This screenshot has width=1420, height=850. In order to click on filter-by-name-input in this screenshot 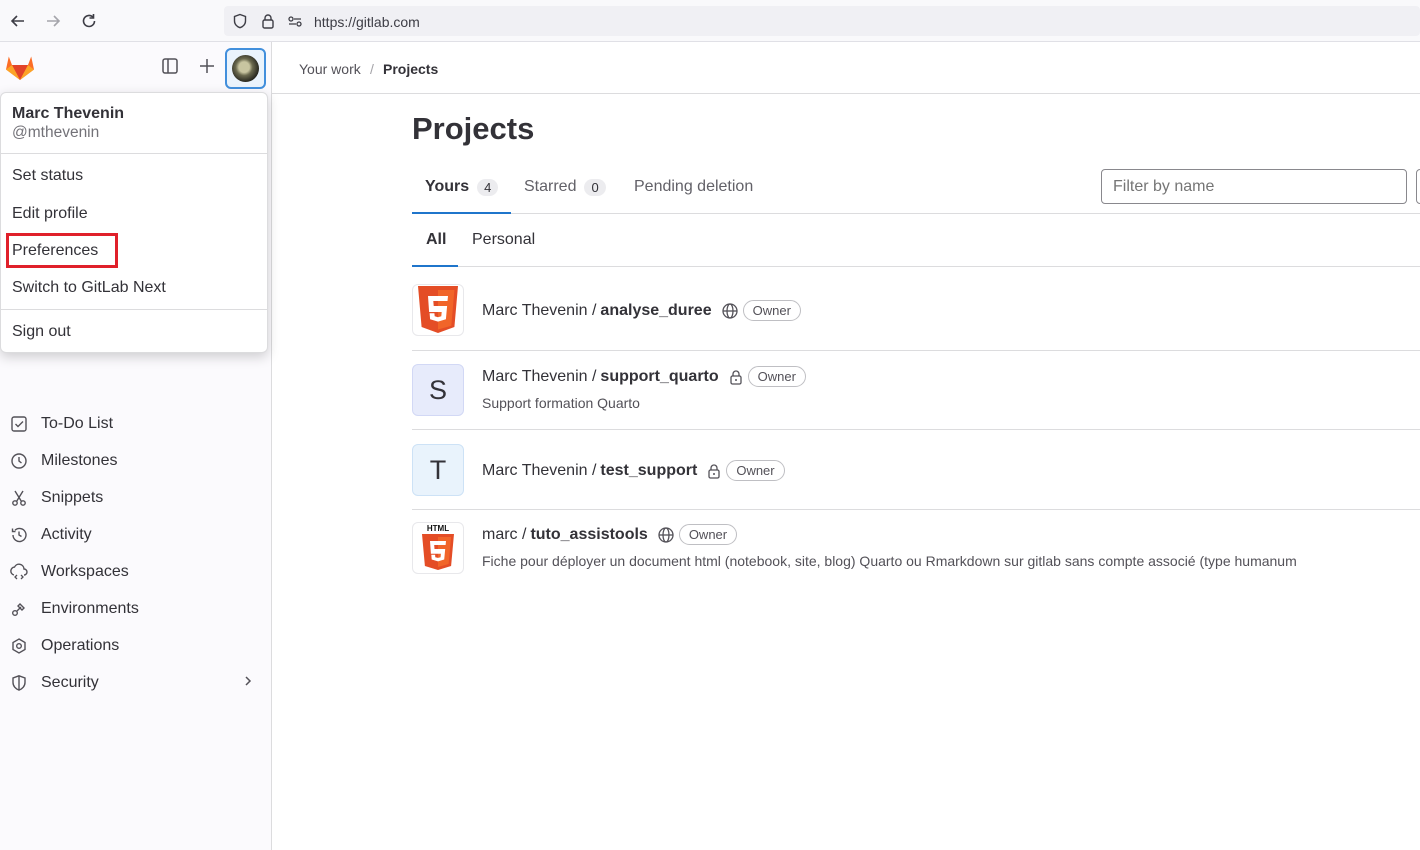, I will do `click(1254, 186)`.